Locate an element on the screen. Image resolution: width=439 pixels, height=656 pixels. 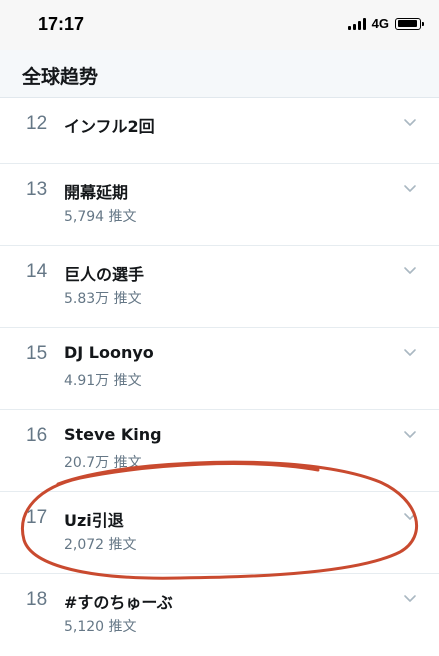
trend-rank: 12 is located at coordinates (37, 123).